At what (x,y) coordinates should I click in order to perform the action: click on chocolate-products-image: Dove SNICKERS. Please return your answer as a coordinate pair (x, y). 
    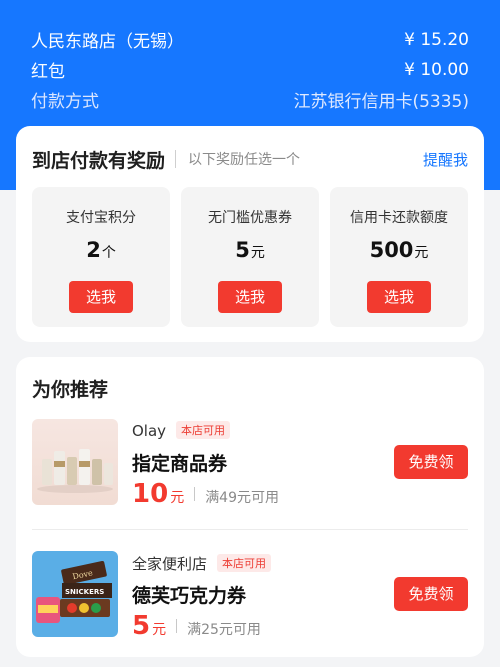
    Looking at the image, I should click on (75, 594).